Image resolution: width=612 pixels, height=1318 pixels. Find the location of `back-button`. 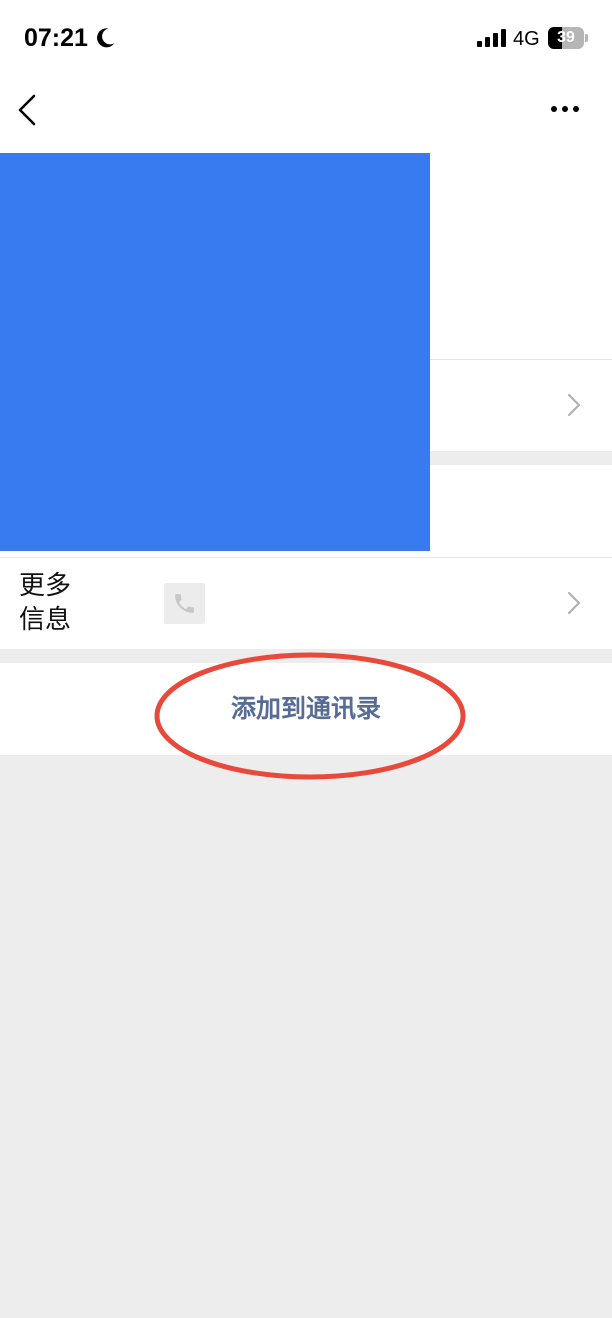

back-button is located at coordinates (30, 115).